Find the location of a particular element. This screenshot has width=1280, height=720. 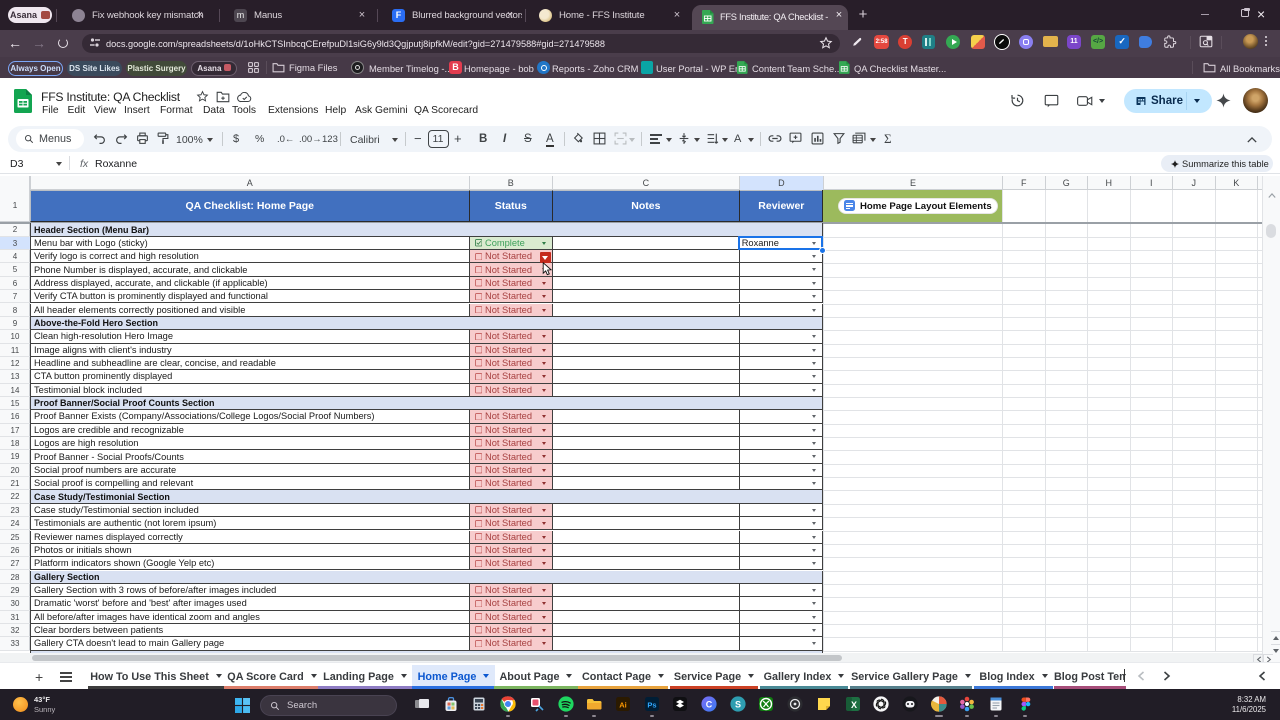

svg-text: Ai is located at coordinates (623, 705).